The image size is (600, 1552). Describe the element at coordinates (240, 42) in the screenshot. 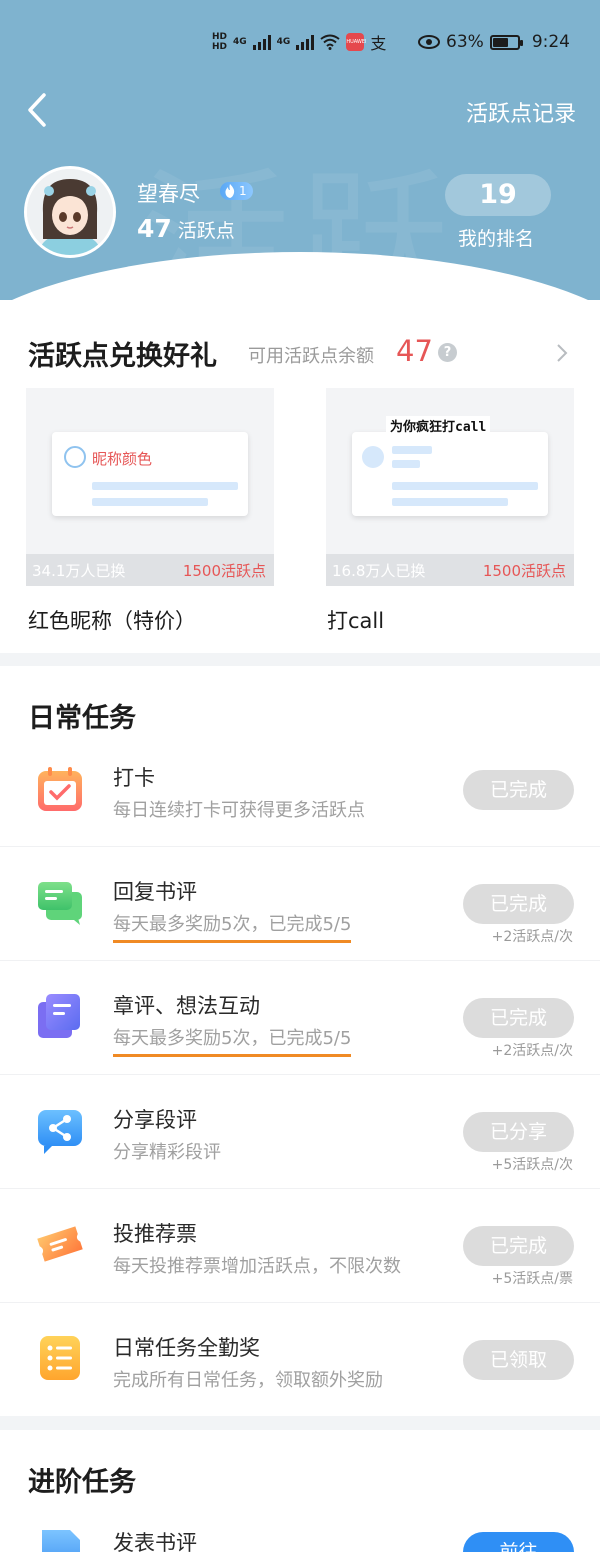

I see `network-label-1: 4G` at that location.